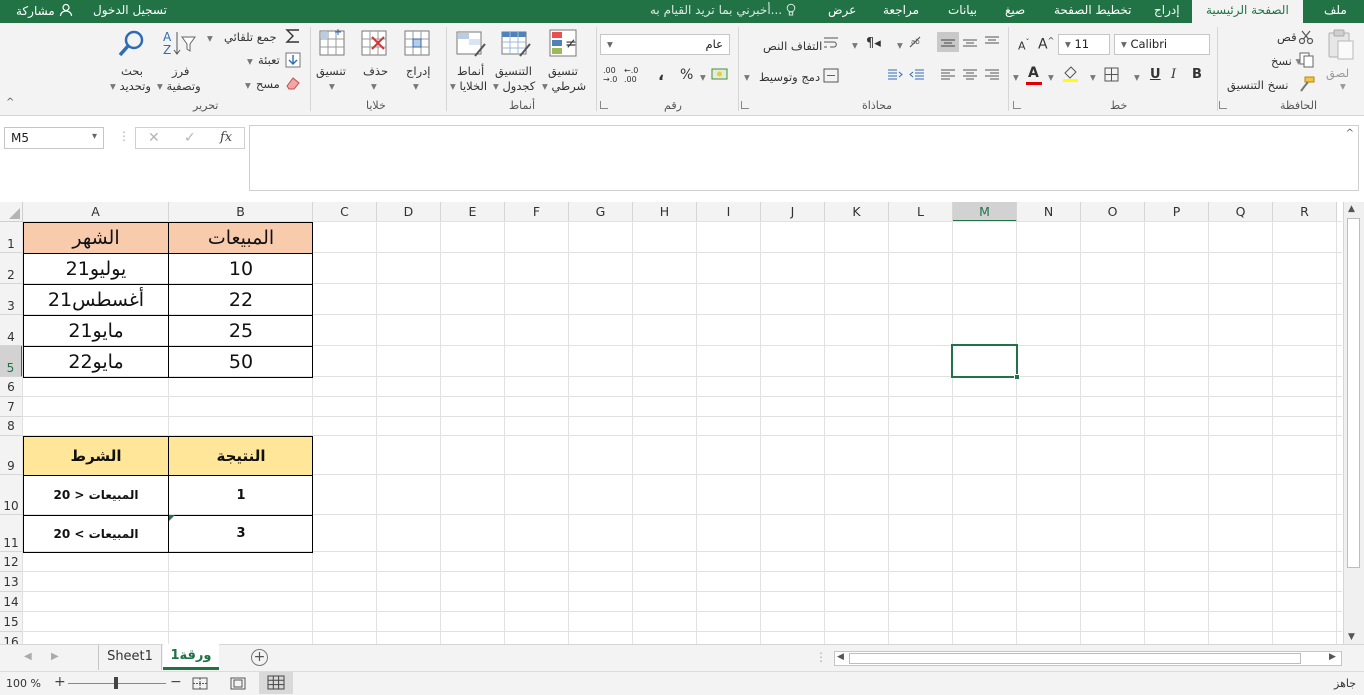  Describe the element at coordinates (473, 212) in the screenshot. I see `column-header-E: E` at that location.